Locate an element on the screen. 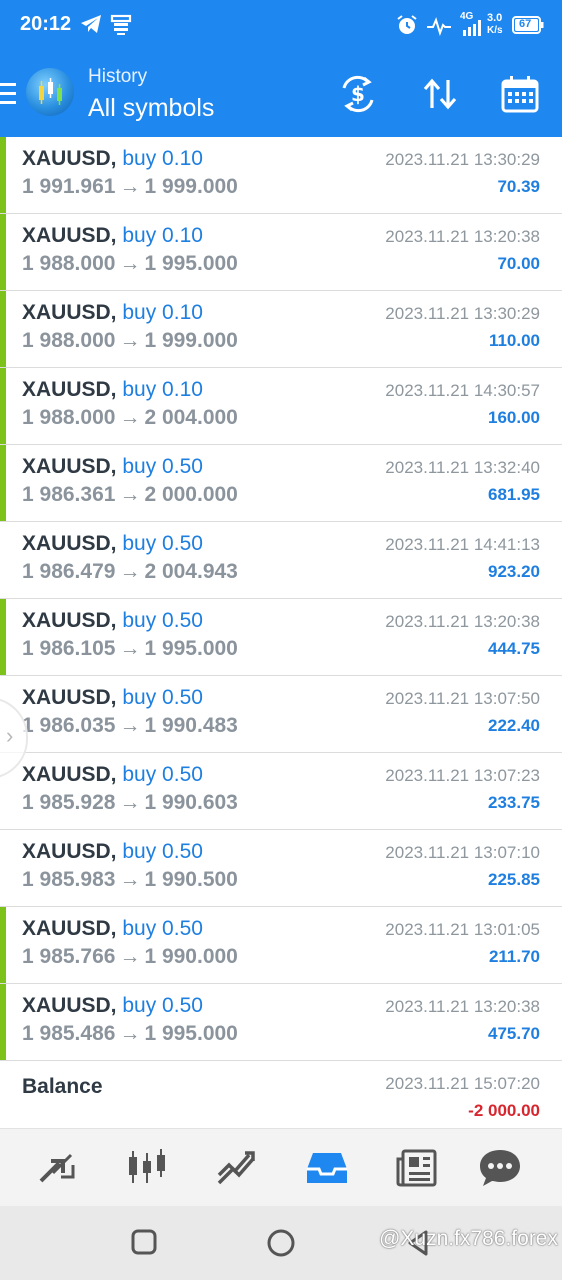  trade-profit: 444.75 is located at coordinates (514, 648).